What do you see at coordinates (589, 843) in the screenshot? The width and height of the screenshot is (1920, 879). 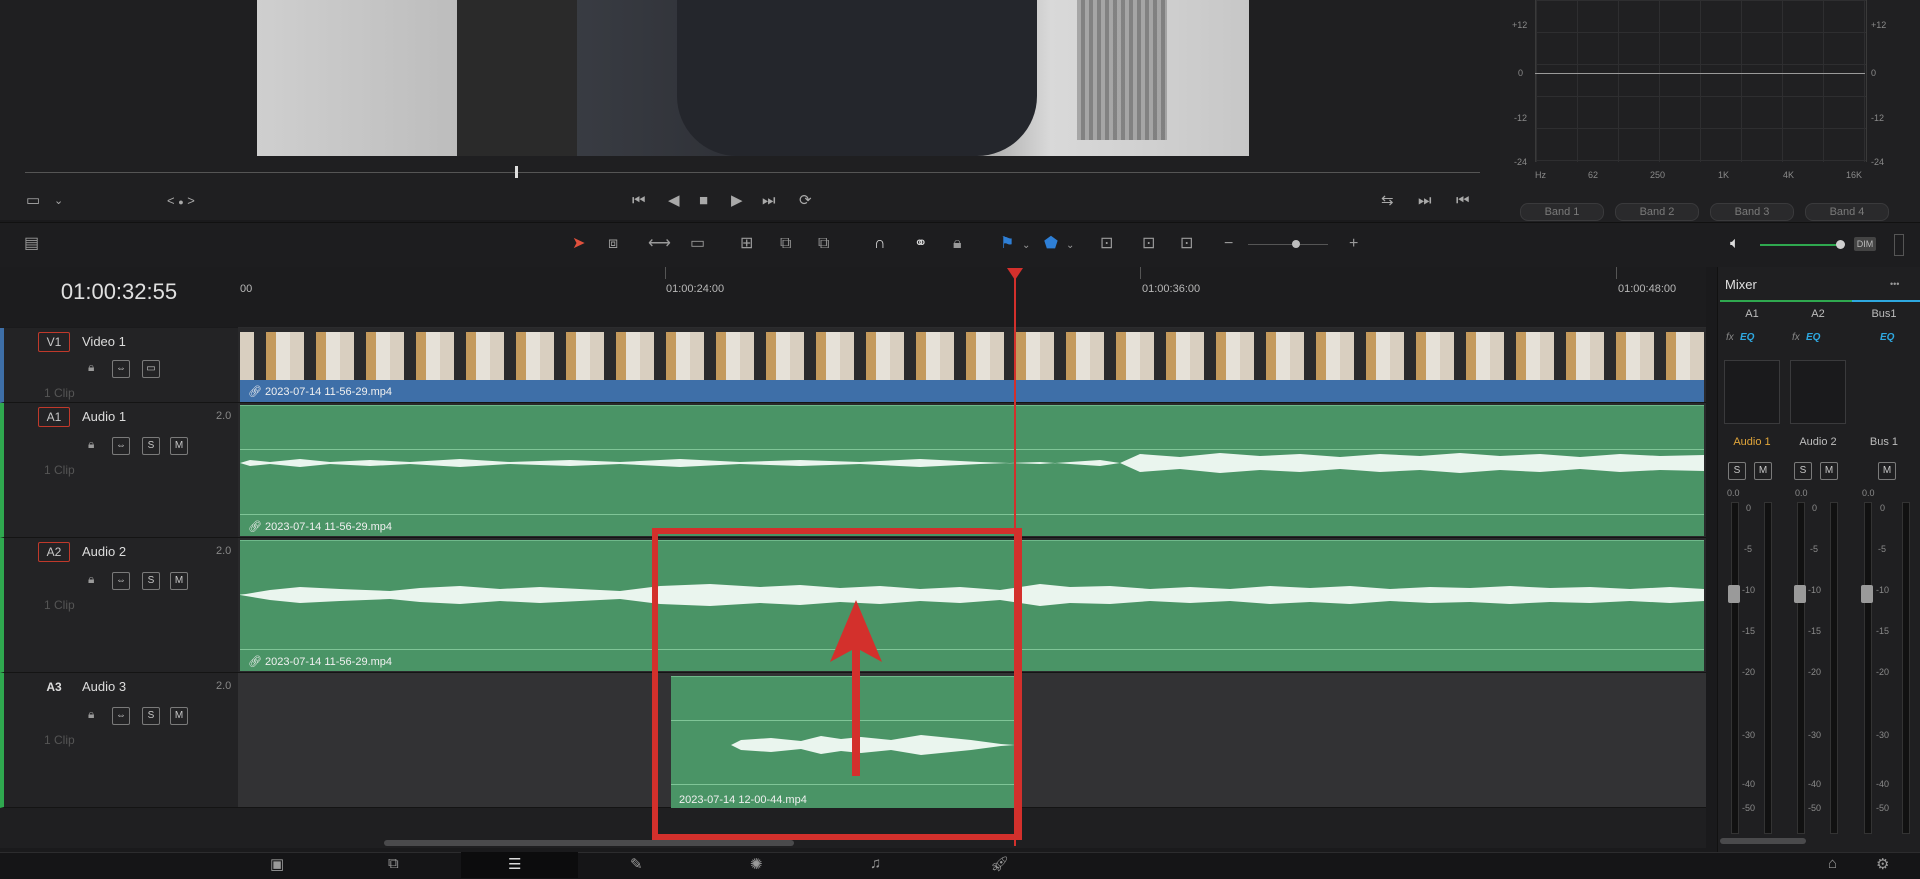 I see `timeline-scrollbar` at bounding box center [589, 843].